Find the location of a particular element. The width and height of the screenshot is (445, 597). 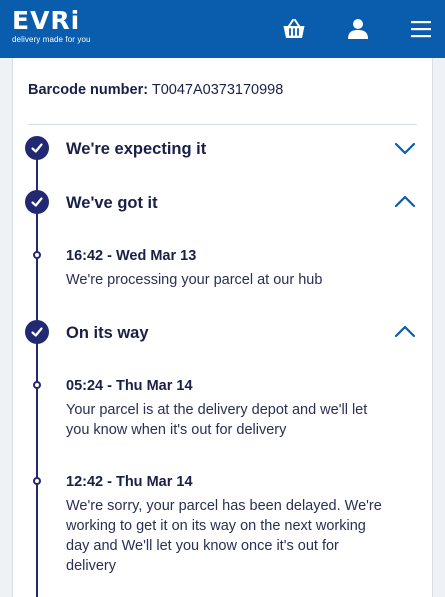

evri-logo: EVRi delivery made for you is located at coordinates (51, 25).